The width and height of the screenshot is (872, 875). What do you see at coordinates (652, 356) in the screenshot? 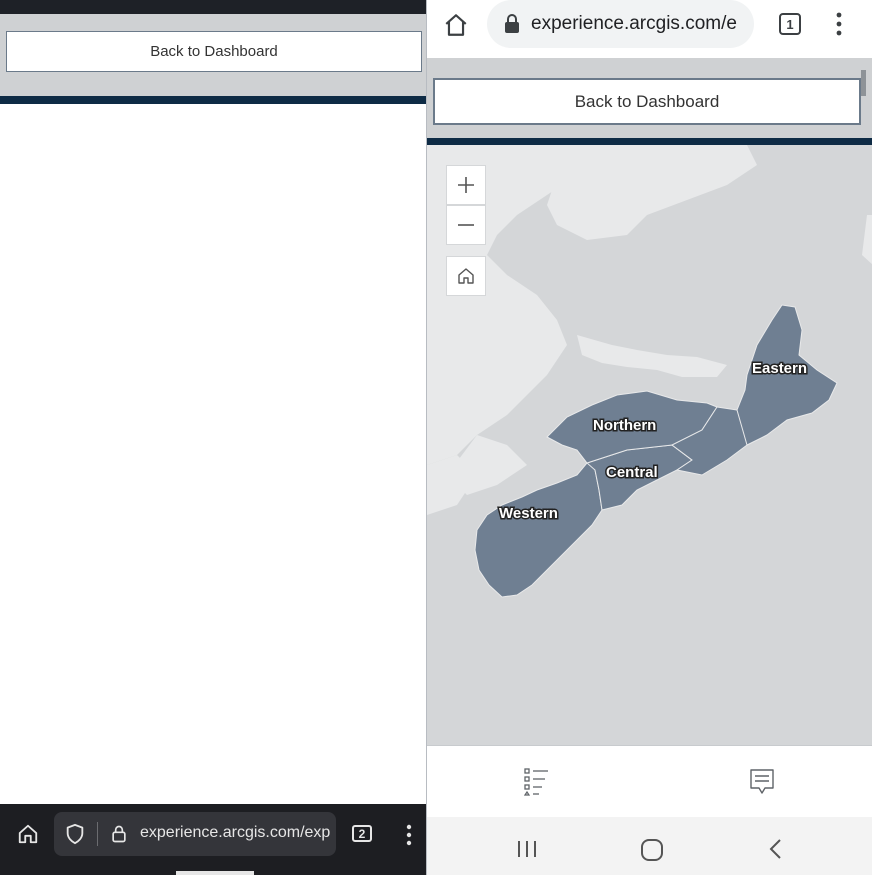
I see `land-pei` at bounding box center [652, 356].